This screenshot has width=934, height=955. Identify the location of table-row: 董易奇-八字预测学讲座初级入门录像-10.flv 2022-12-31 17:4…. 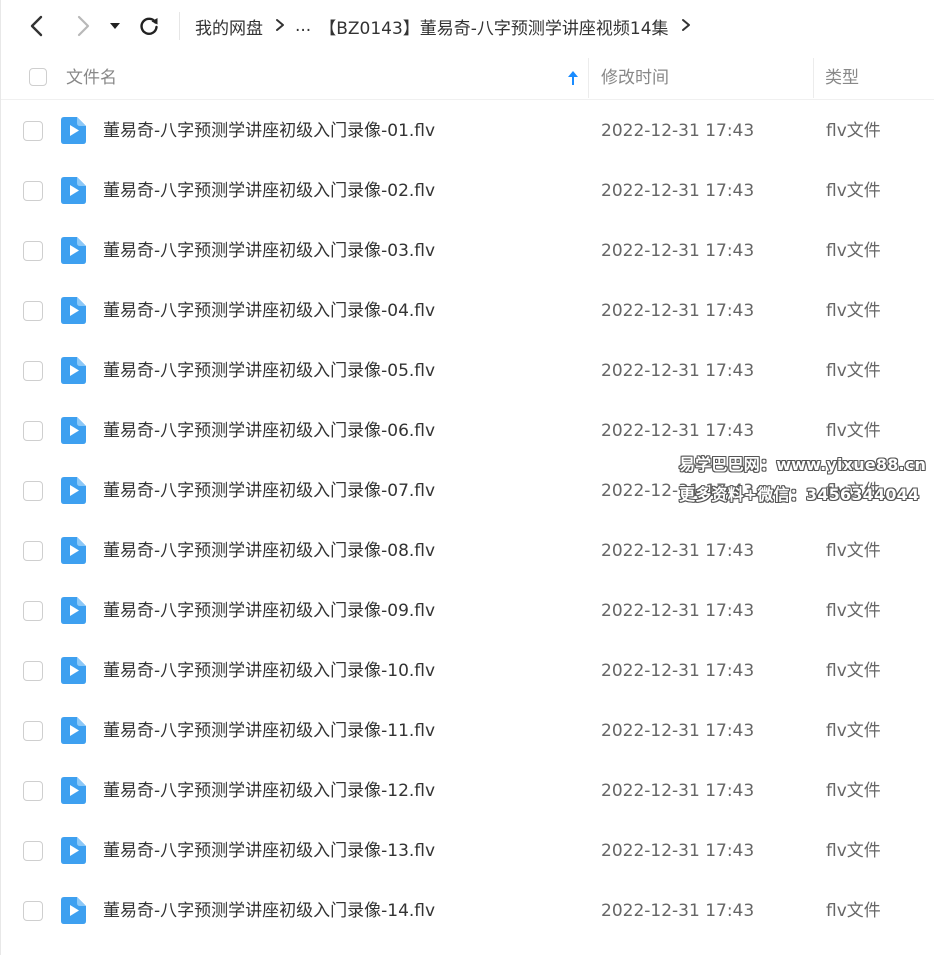
(467, 671).